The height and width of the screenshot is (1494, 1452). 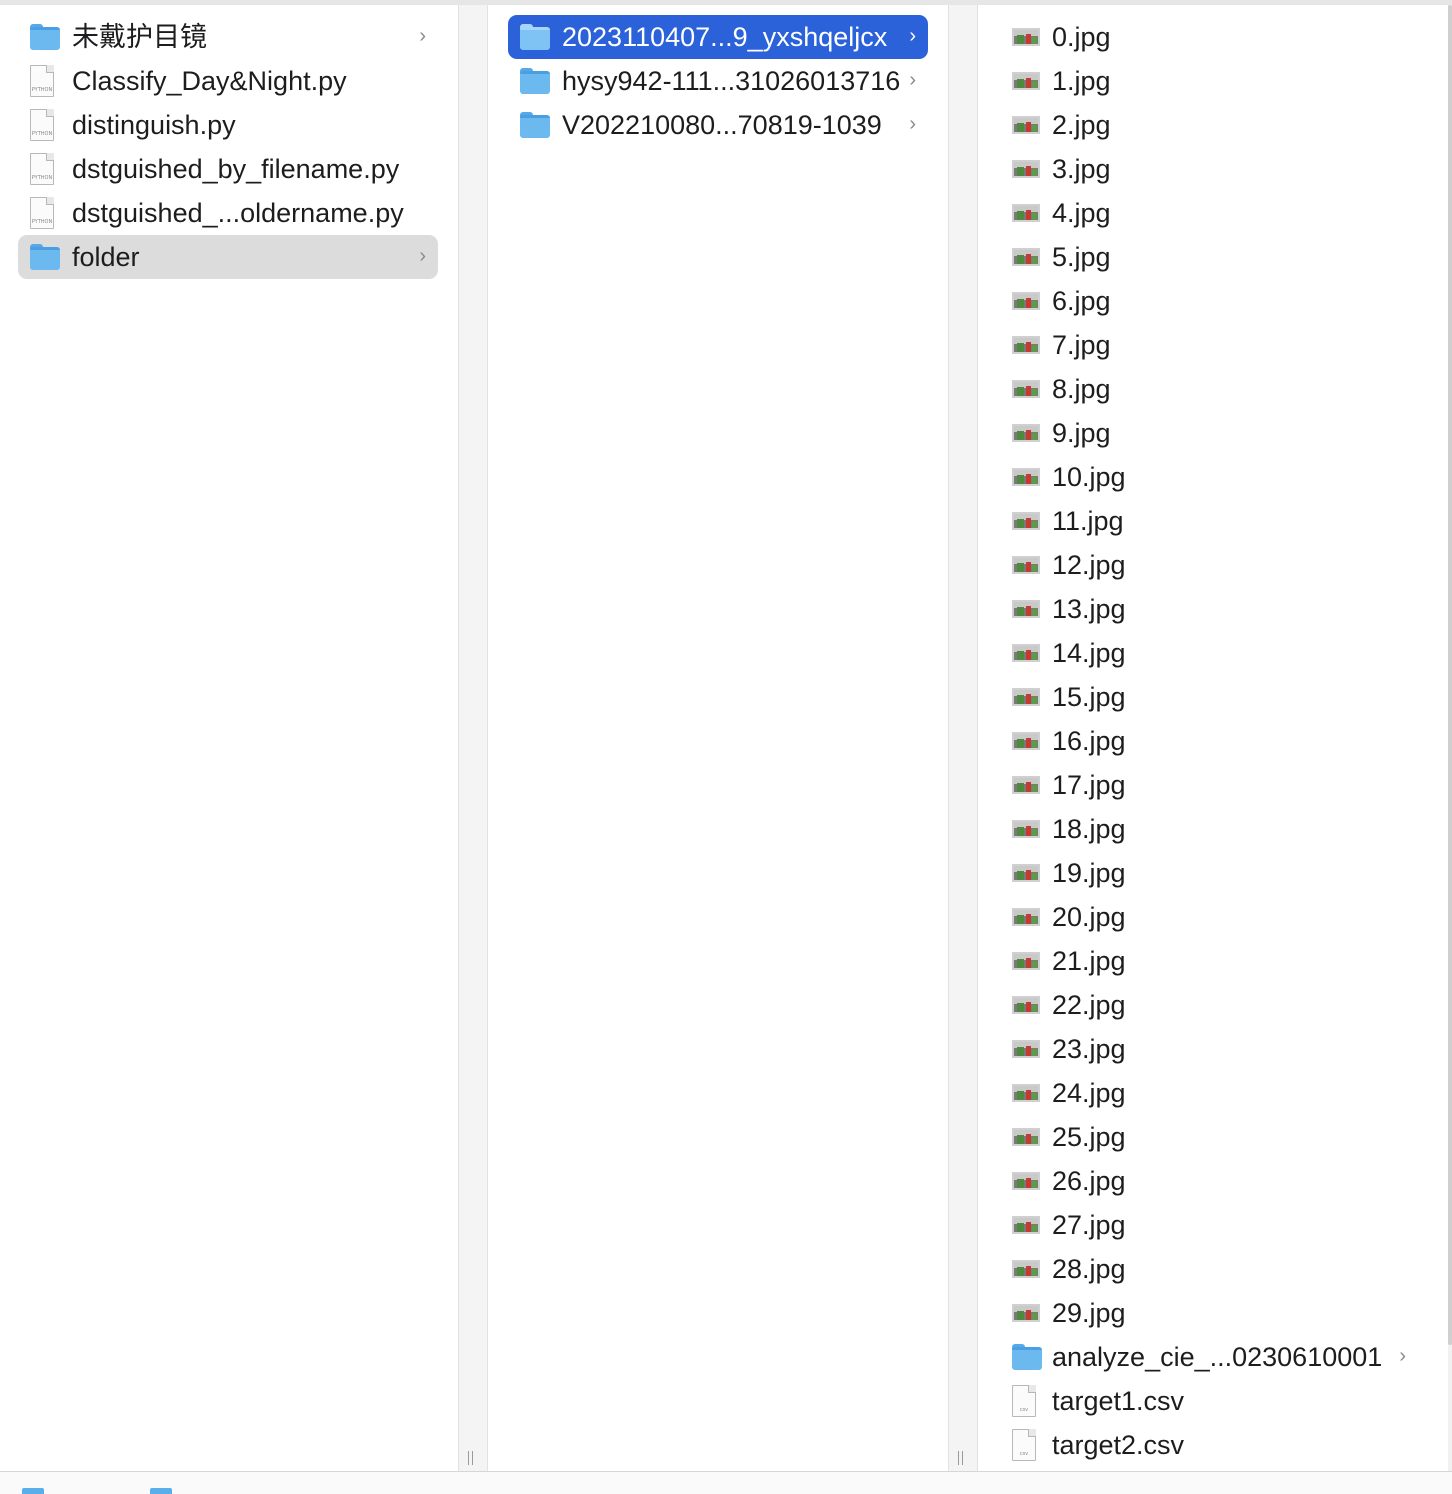 What do you see at coordinates (42, 213) in the screenshot?
I see `python-file-icon: PYTHON` at bounding box center [42, 213].